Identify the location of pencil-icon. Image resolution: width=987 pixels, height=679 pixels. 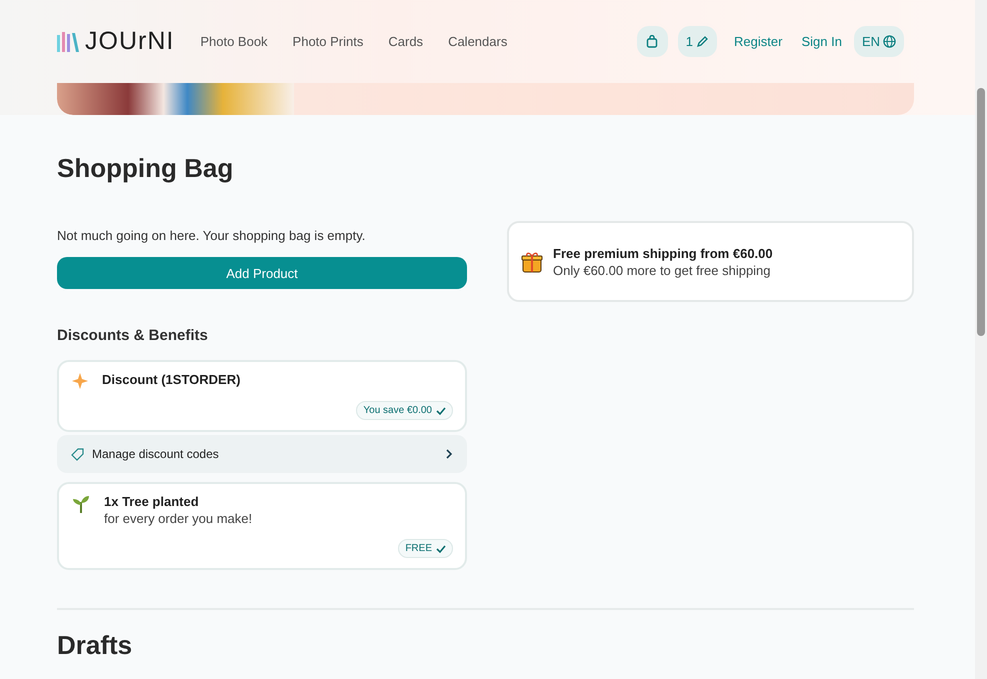
(703, 41).